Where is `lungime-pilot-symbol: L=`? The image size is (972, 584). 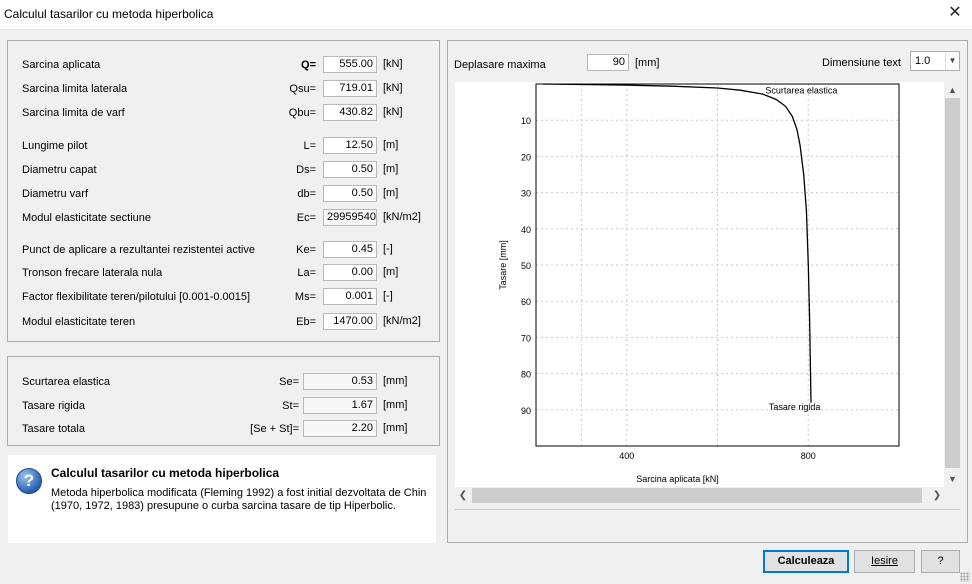 lungime-pilot-symbol: L= is located at coordinates (309, 146).